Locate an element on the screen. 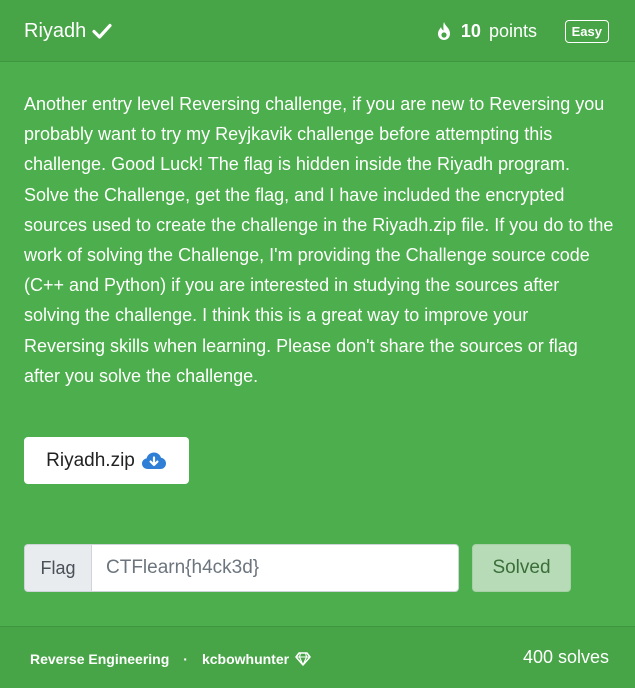 The width and height of the screenshot is (635, 688). card-header: Riyadh 10 points Easy is located at coordinates (317, 31).